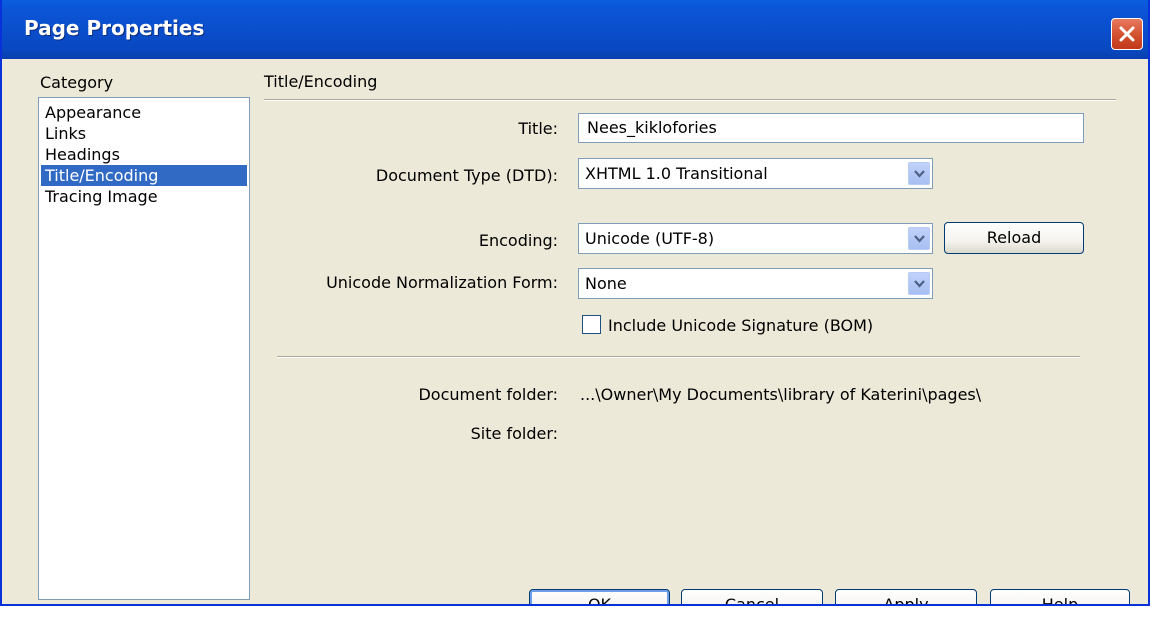  I want to click on encoding-value: Unicode (UTF-8), so click(650, 238).